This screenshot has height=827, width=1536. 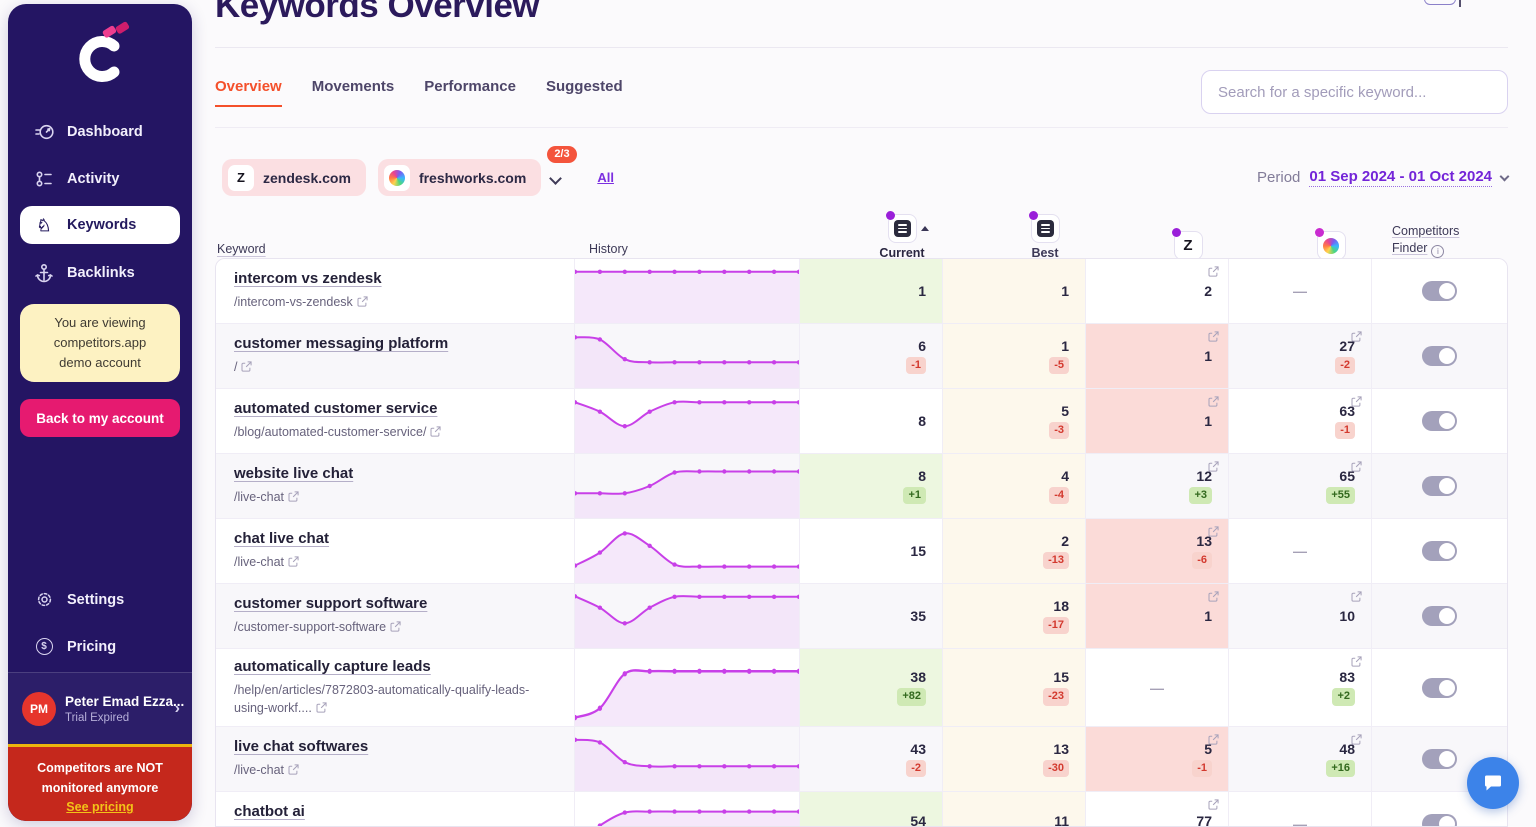 I want to click on competitor-chip: Zzendesk.com, so click(x=294, y=177).